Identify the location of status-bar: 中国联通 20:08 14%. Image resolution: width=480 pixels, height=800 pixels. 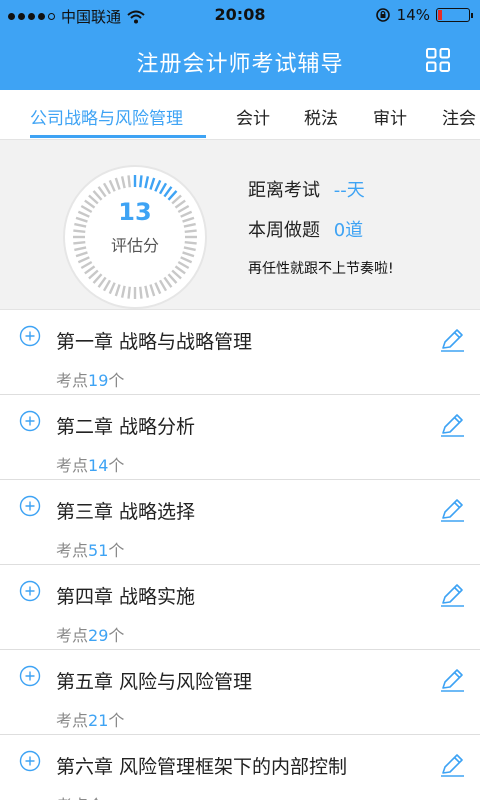
(240, 15).